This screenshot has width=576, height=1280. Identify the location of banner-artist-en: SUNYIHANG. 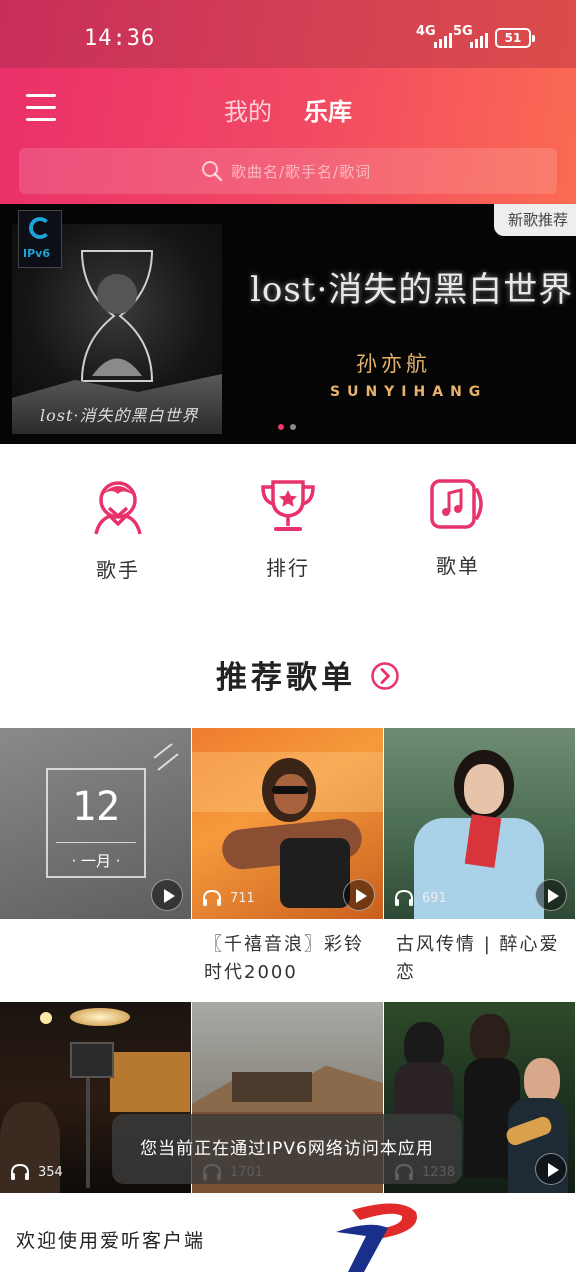
(409, 392).